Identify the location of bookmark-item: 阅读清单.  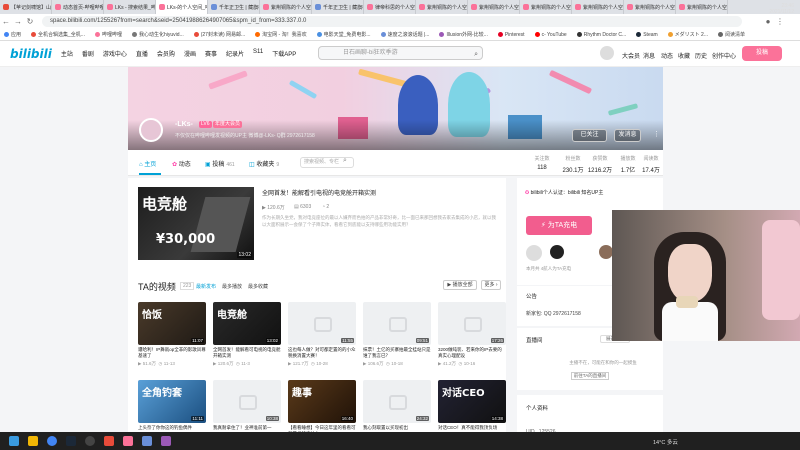
(731, 34).